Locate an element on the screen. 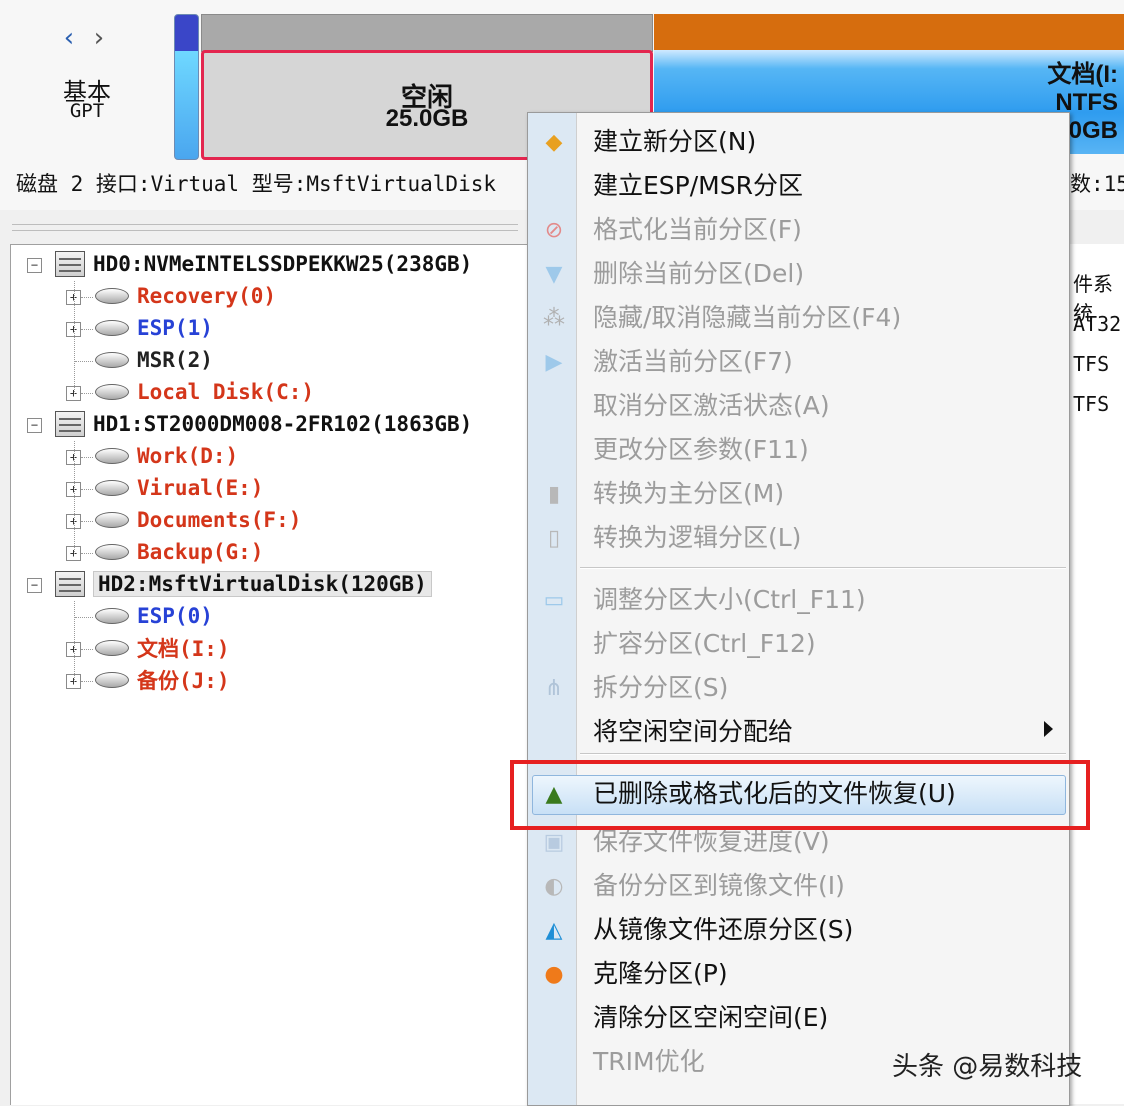 The width and height of the screenshot is (1124, 1106). partition-label: MSR(2) is located at coordinates (175, 360).